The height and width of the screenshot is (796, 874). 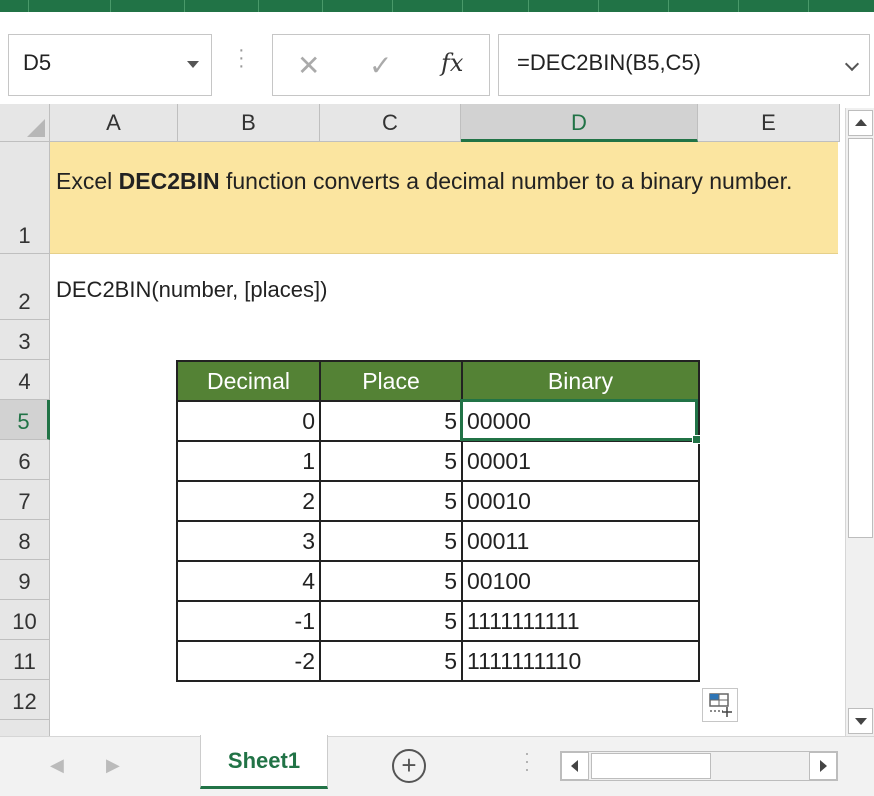 I want to click on header-decimal: Decimal, so click(x=248, y=381).